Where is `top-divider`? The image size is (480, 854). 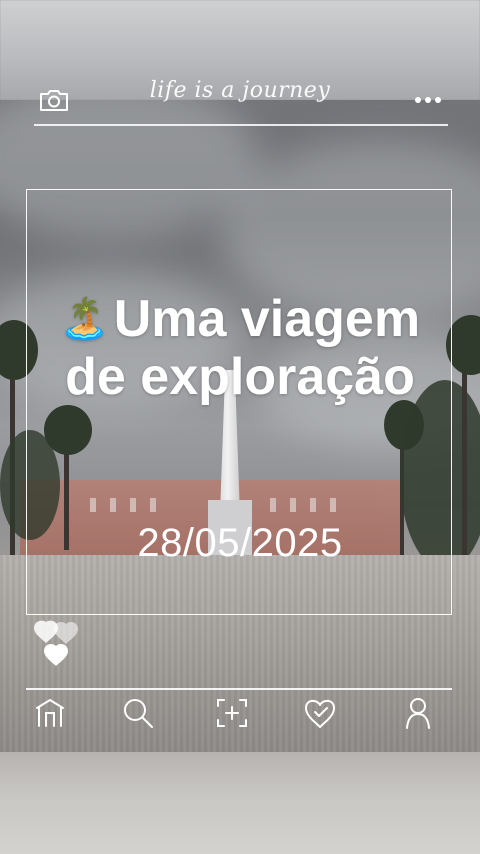 top-divider is located at coordinates (241, 125).